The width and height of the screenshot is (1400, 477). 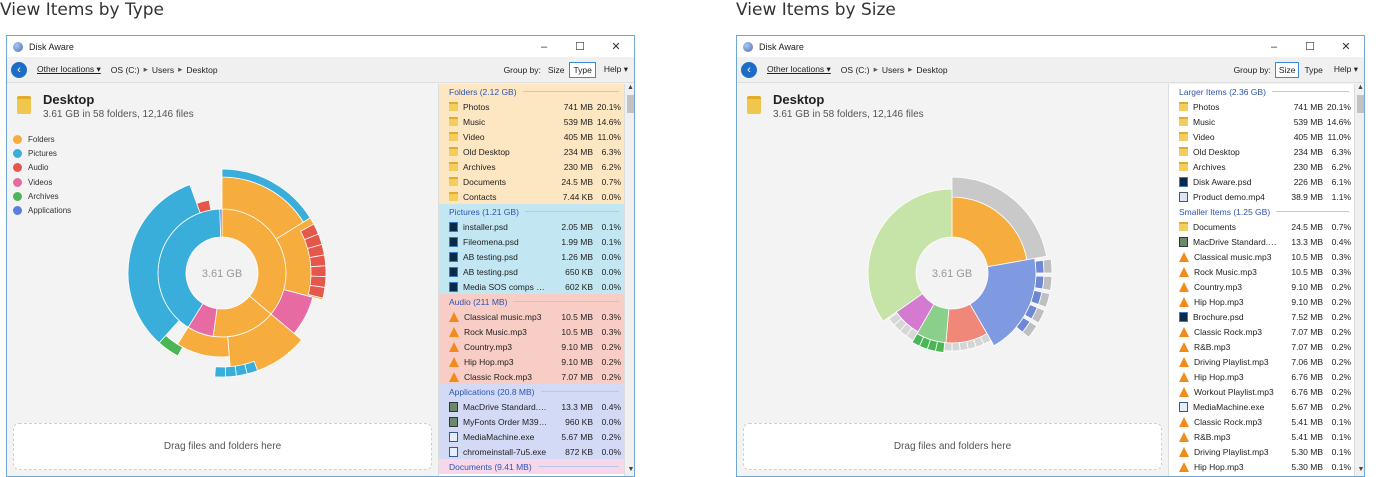 What do you see at coordinates (910, 255) in the screenshot?
I see `segment-disk-aware-psd` at bounding box center [910, 255].